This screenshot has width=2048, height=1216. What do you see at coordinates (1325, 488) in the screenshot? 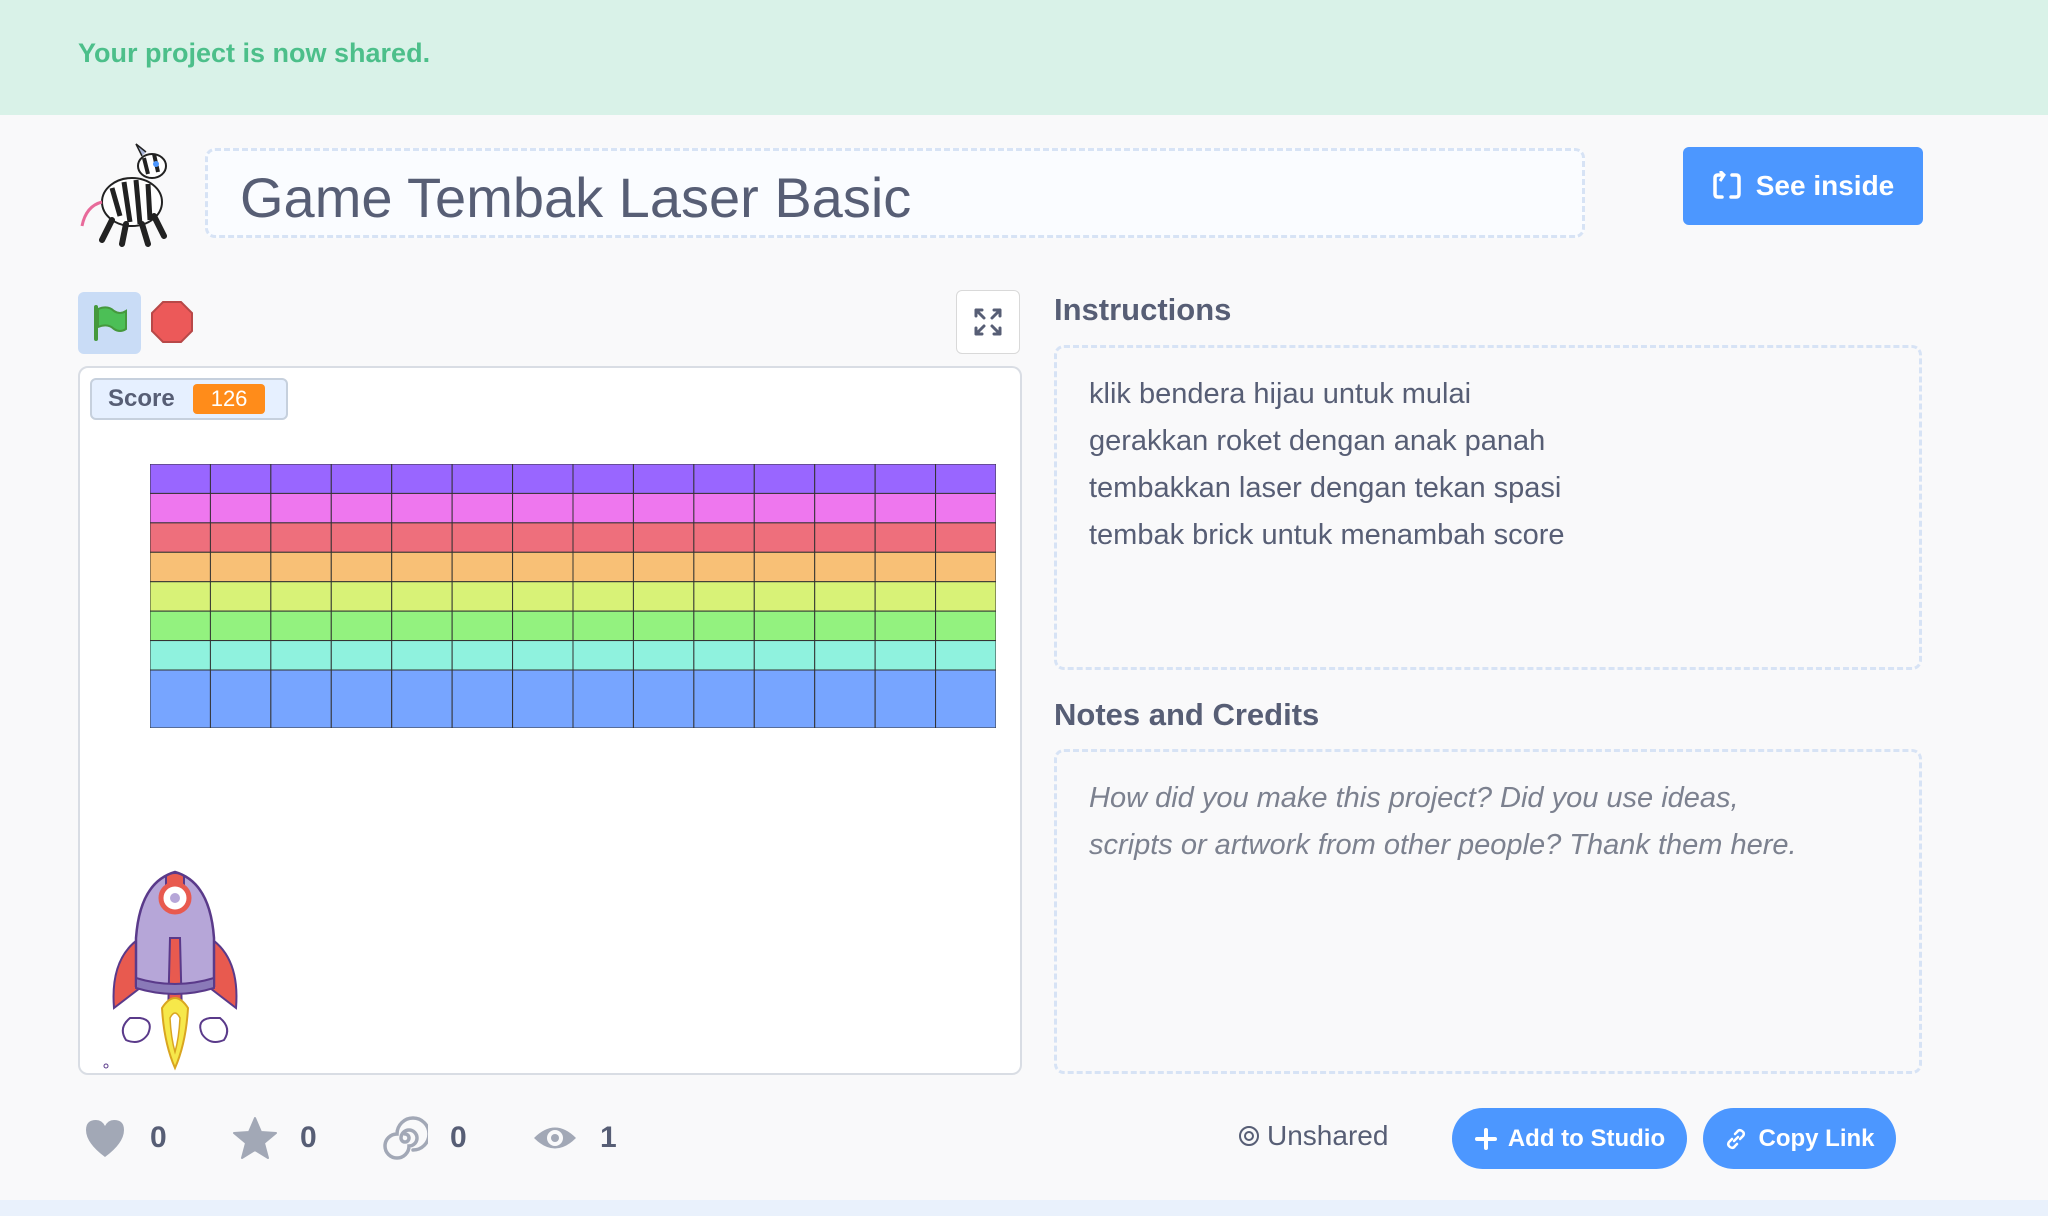
I see `instruction-line: tembakkan laser dengan tekan spasi` at bounding box center [1325, 488].